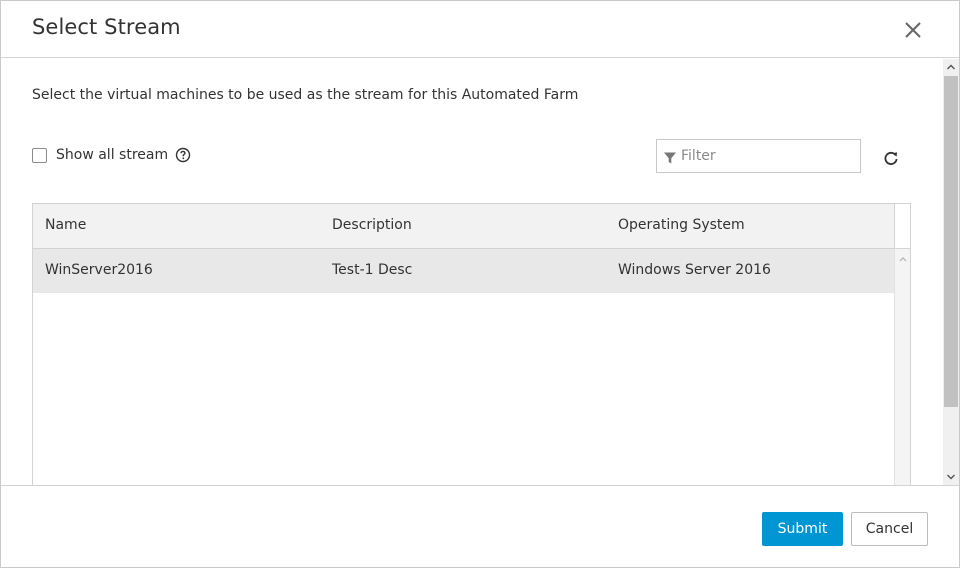 The height and width of the screenshot is (568, 960). What do you see at coordinates (891, 158) in the screenshot?
I see `refresh-icon` at bounding box center [891, 158].